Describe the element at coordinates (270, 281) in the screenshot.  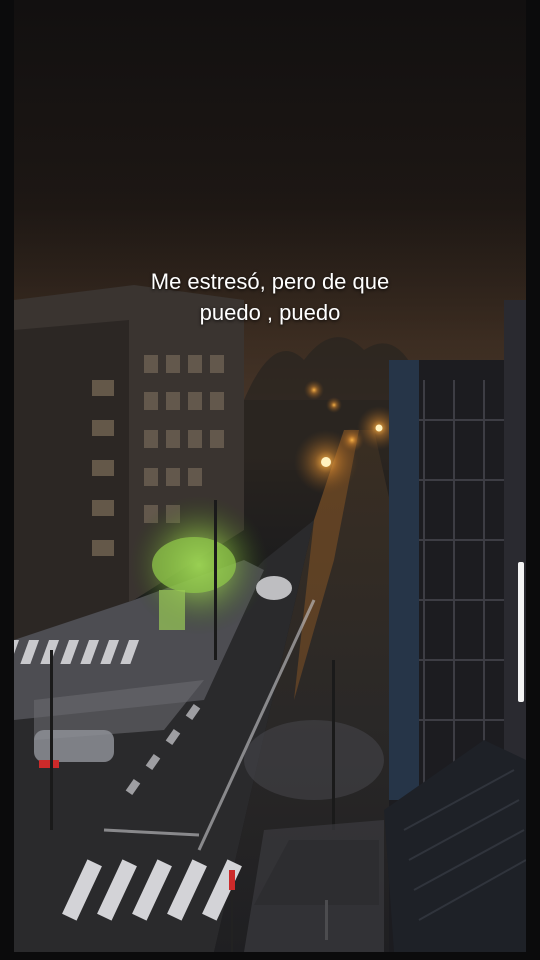
I see `caption-line-1: Me estresó, pero de que` at that location.